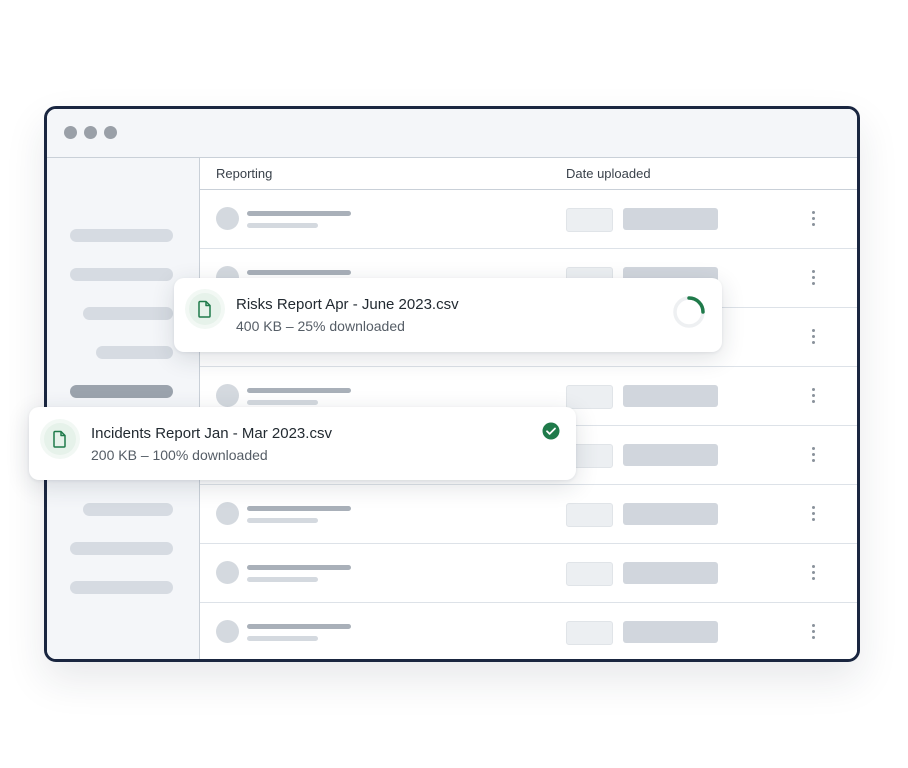  What do you see at coordinates (110, 132) in the screenshot?
I see `window-control-maximize` at bounding box center [110, 132].